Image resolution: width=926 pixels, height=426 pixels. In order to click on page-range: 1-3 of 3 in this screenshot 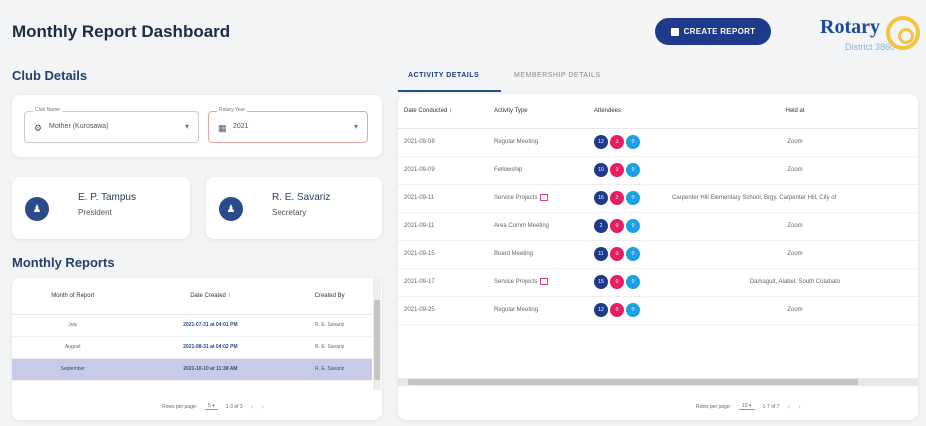, I will do `click(234, 406)`.